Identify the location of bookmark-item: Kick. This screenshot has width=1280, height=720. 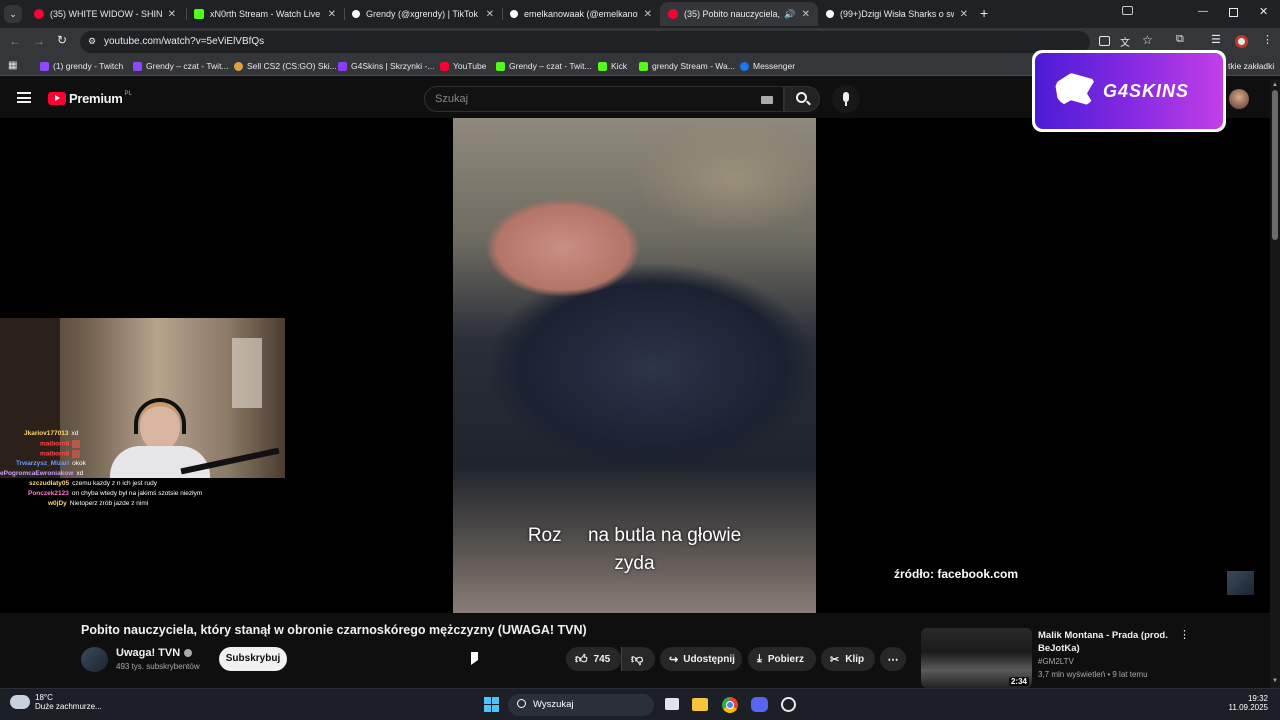
(612, 66).